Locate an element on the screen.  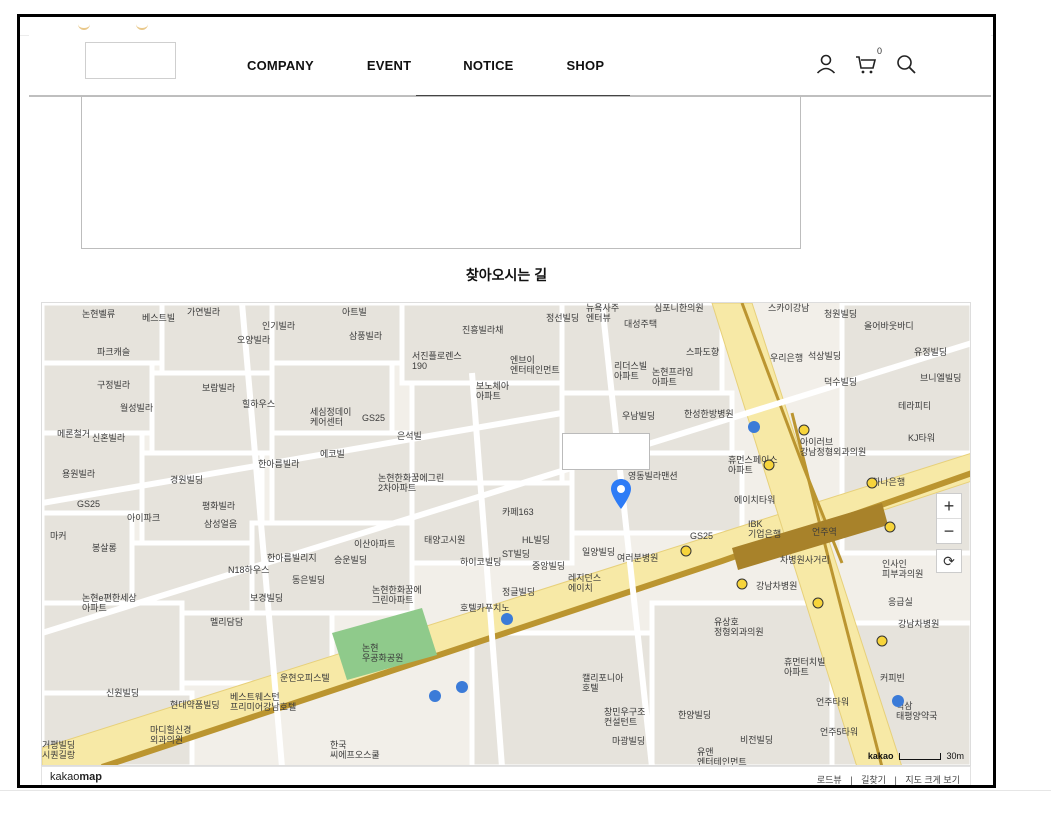
map-footer-links: 로드뷰 | 길찾기 | 지도 크게 보기 is located at coordinates (888, 780).